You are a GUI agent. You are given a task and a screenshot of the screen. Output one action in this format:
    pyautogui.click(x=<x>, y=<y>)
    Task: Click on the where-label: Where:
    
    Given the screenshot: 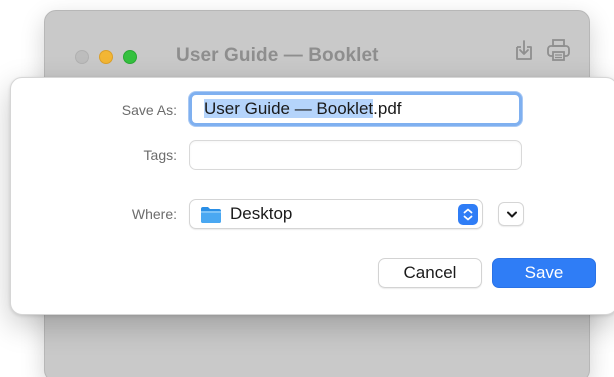 What is the action you would take?
    pyautogui.click(x=154, y=214)
    